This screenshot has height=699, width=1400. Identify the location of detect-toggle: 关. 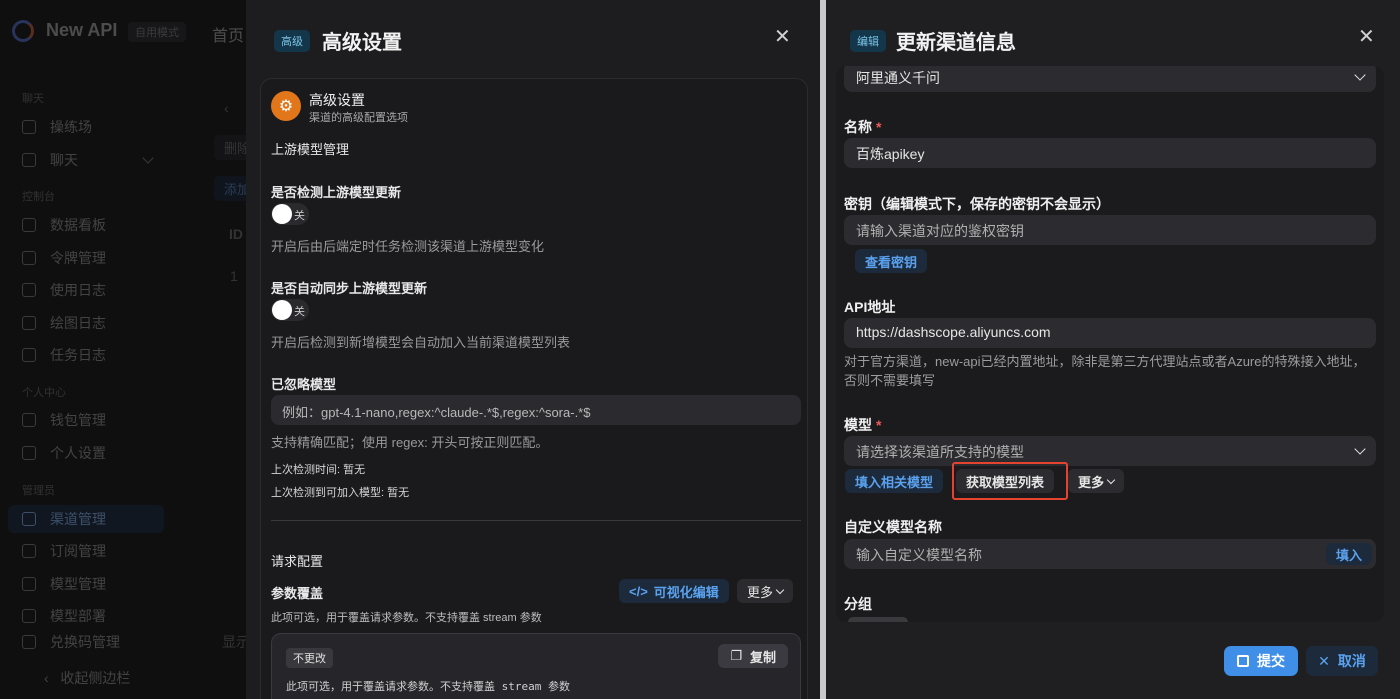
(290, 214).